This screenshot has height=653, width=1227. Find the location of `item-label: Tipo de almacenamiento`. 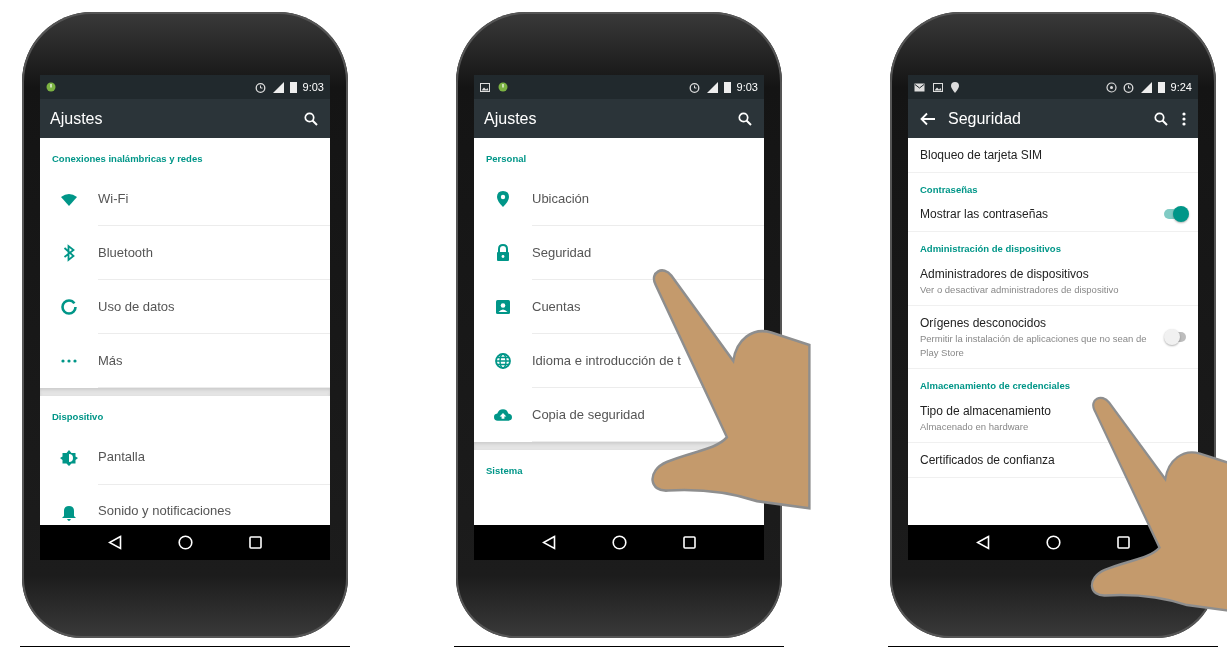

item-label: Tipo de almacenamiento is located at coordinates (986, 411).